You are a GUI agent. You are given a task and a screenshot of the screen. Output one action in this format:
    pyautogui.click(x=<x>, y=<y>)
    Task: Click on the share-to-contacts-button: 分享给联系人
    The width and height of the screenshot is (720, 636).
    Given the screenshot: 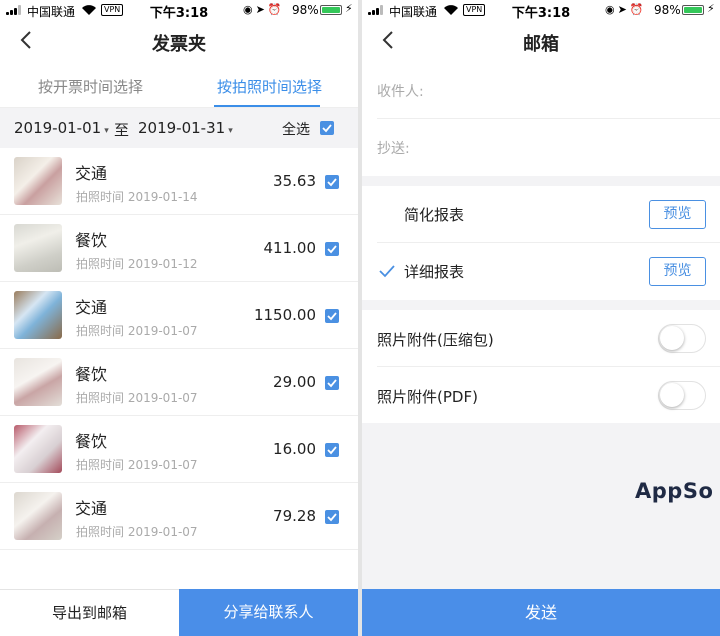 What is the action you would take?
    pyautogui.click(x=268, y=612)
    